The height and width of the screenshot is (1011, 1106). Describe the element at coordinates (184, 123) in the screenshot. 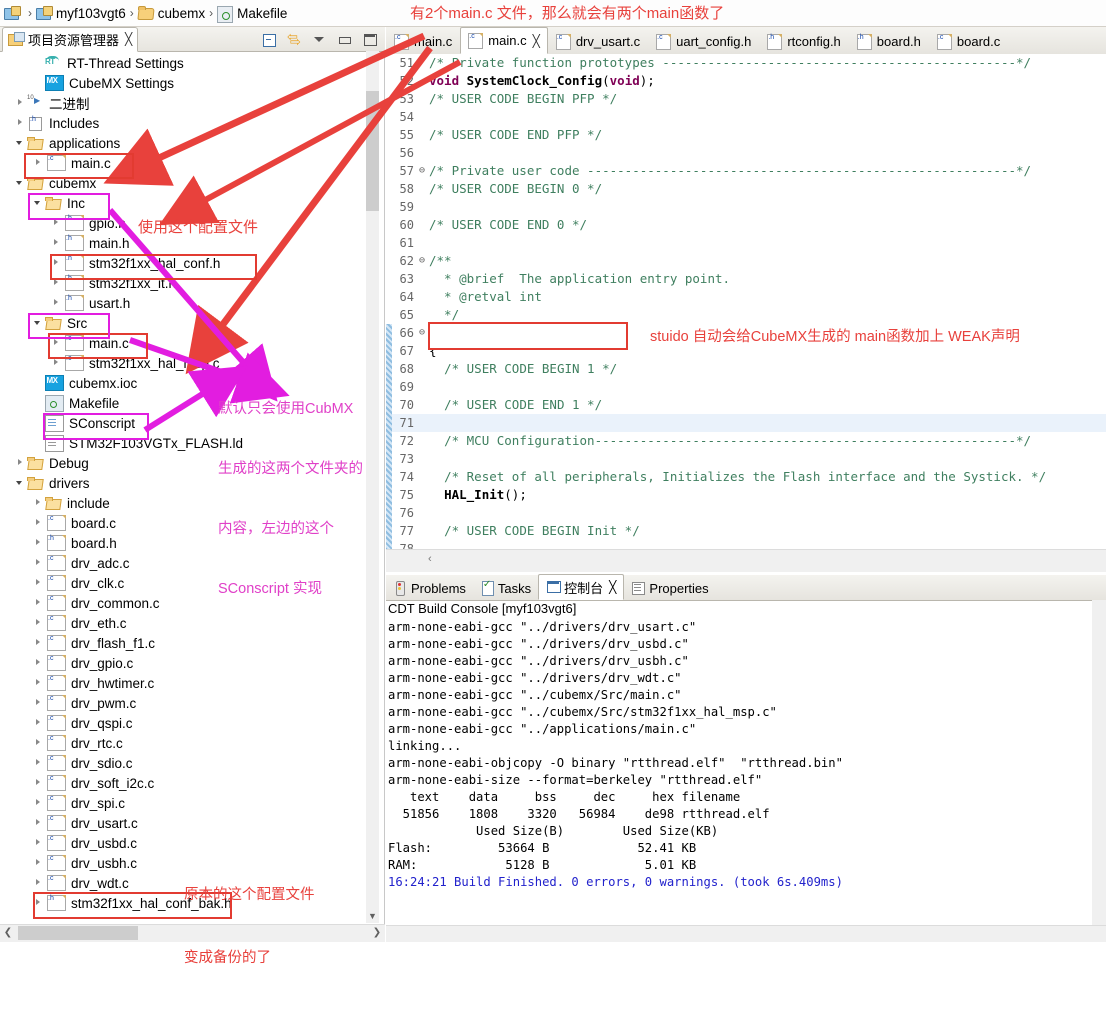

I see `tree-item: Includes` at that location.